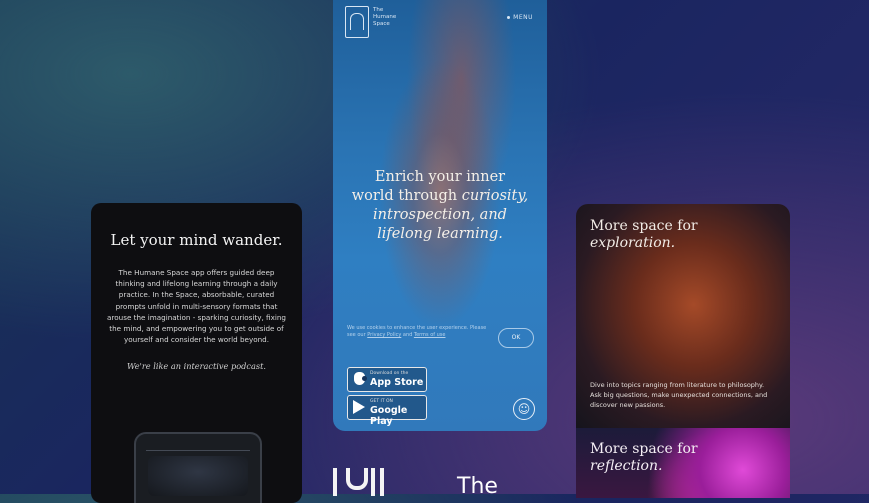 Image resolution: width=869 pixels, height=503 pixels. I want to click on privacy-policy-link: Privacy Policy, so click(384, 335).